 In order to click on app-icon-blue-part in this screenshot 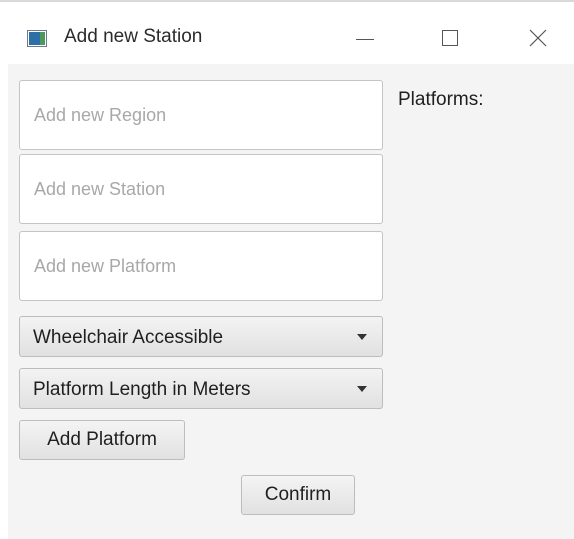, I will do `click(34, 38)`.